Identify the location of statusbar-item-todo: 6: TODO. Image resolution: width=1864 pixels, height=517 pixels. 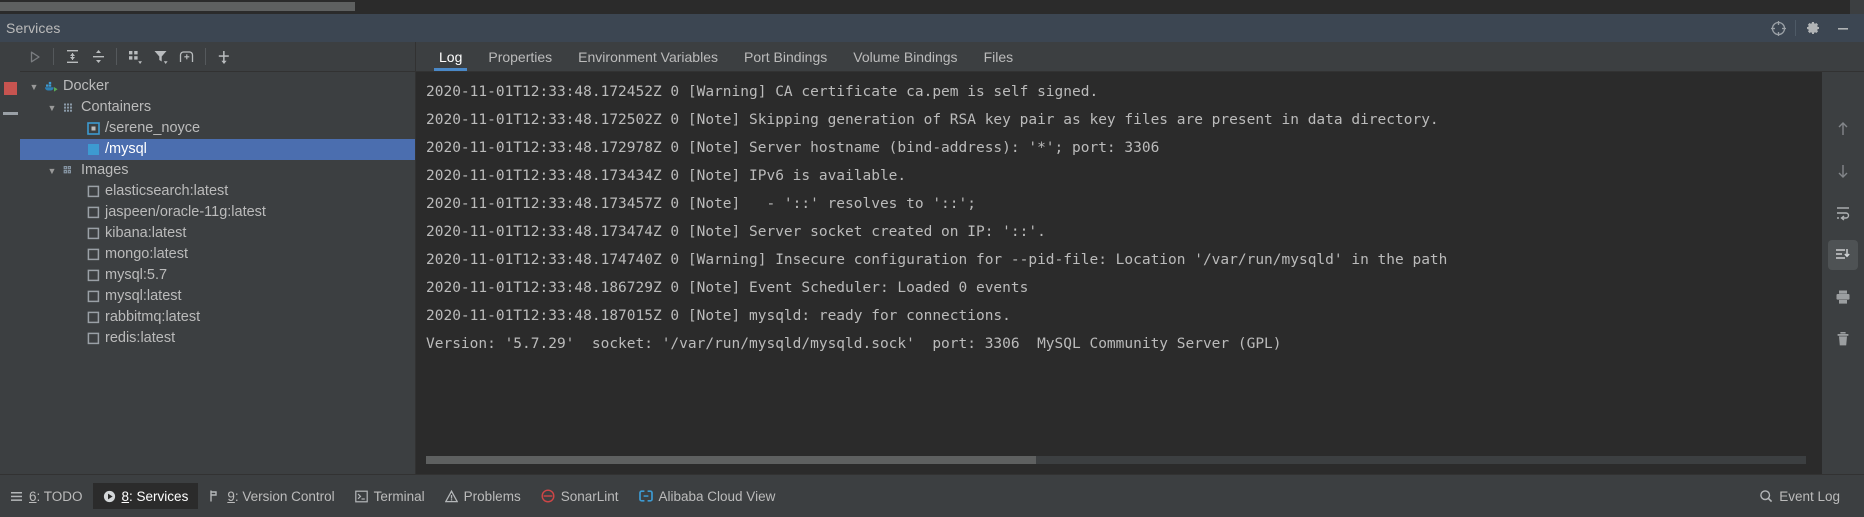
(46, 496).